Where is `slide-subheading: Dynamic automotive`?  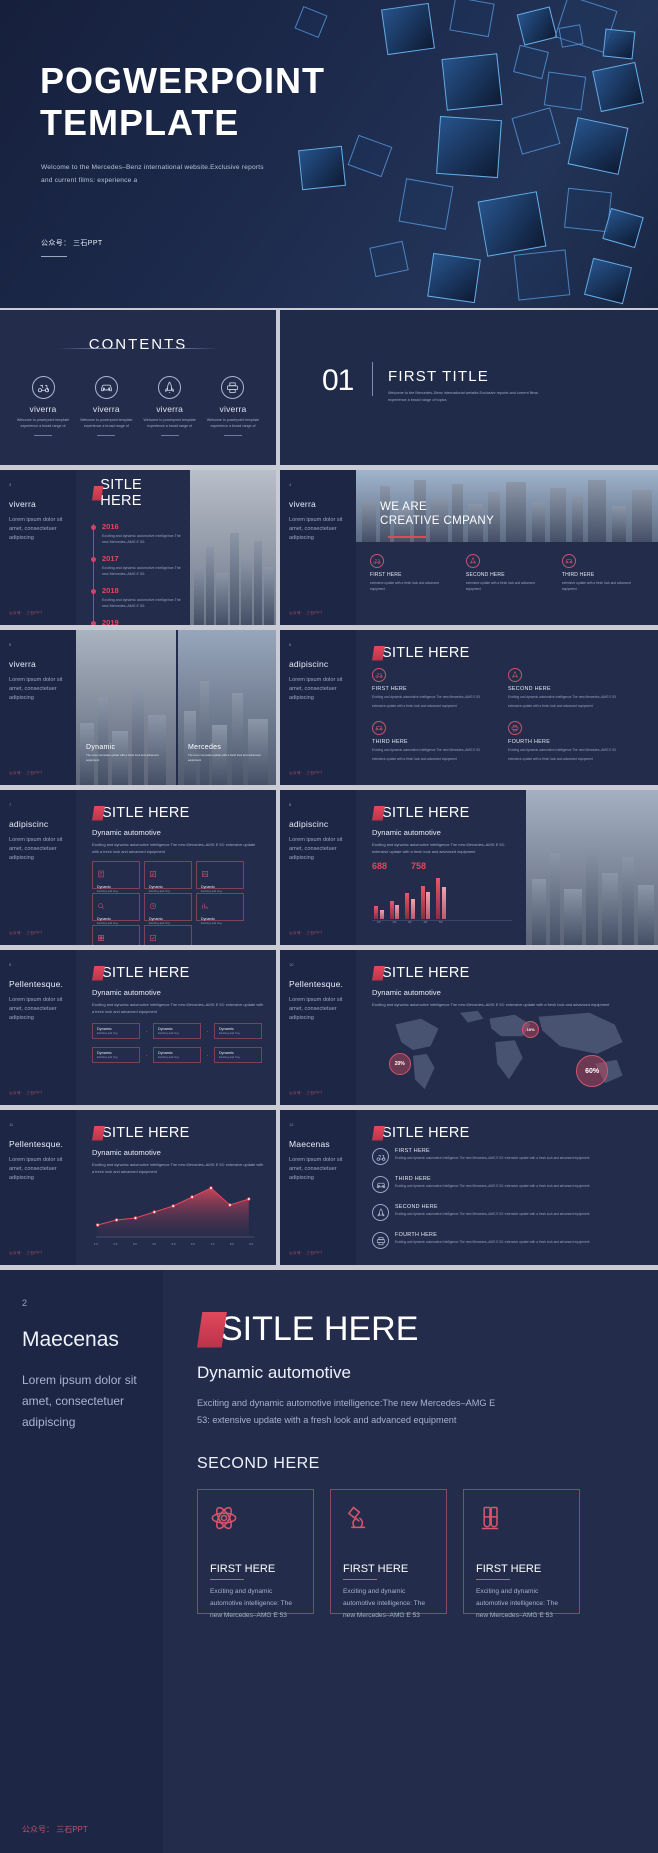
slide-subheading: Dynamic automotive is located at coordinates (406, 832).